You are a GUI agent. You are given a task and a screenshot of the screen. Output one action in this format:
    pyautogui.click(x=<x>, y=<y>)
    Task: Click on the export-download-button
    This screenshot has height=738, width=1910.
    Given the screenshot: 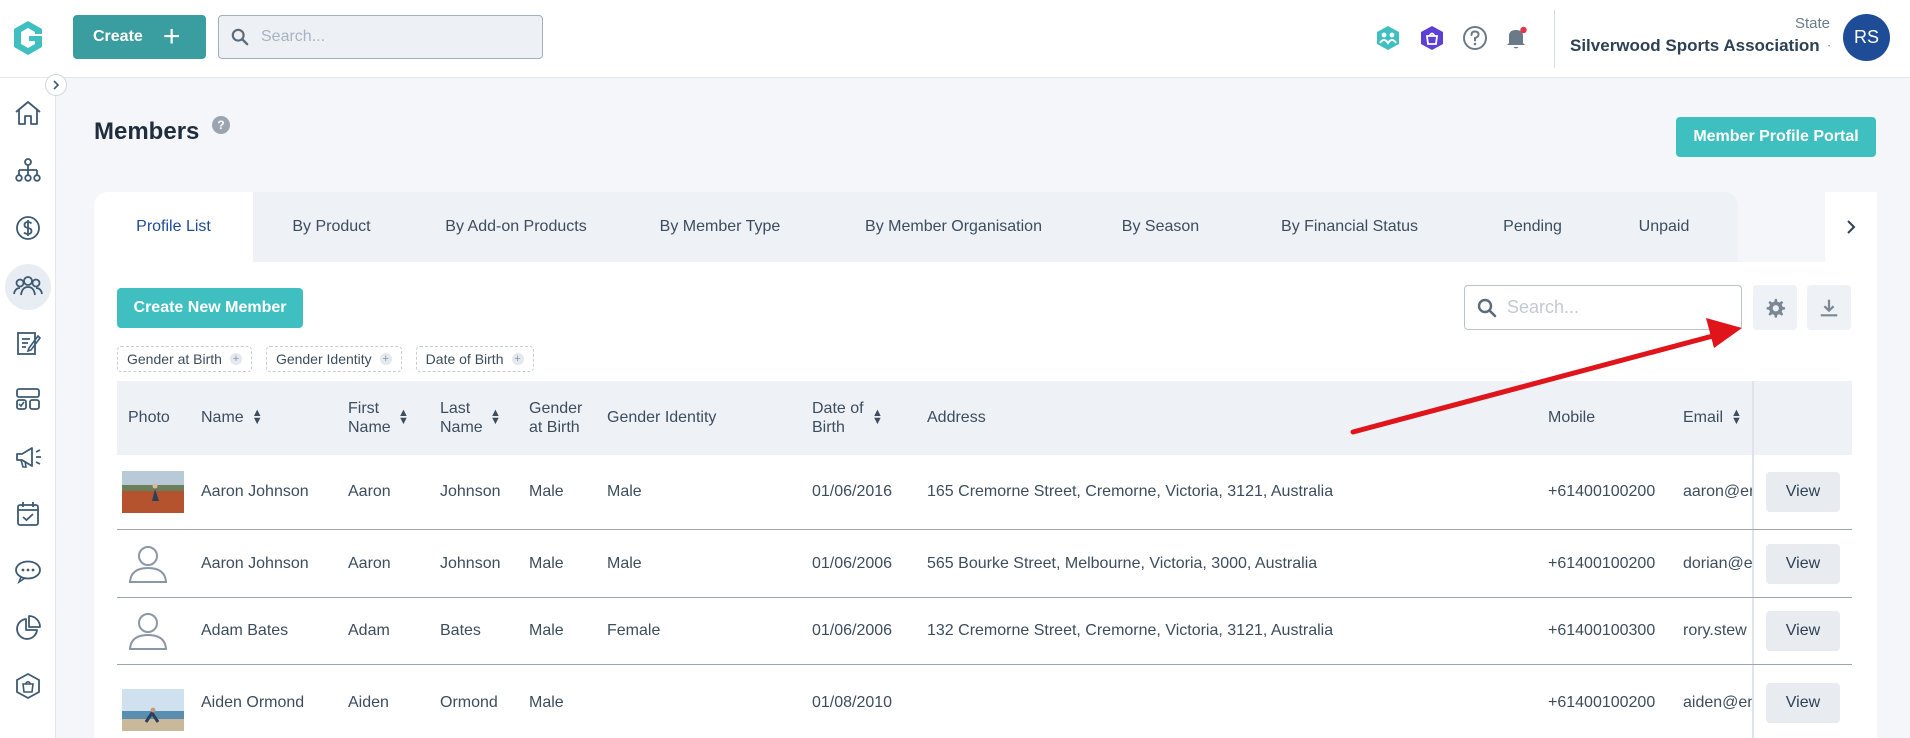 What is the action you would take?
    pyautogui.click(x=1829, y=307)
    